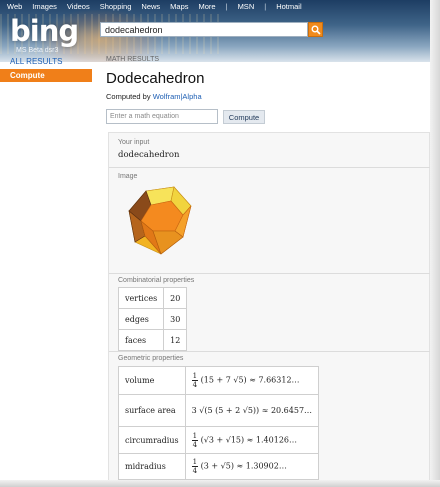 The height and width of the screenshot is (487, 440). Describe the element at coordinates (179, 6) in the screenshot. I see `nav-maps: Maps` at that location.